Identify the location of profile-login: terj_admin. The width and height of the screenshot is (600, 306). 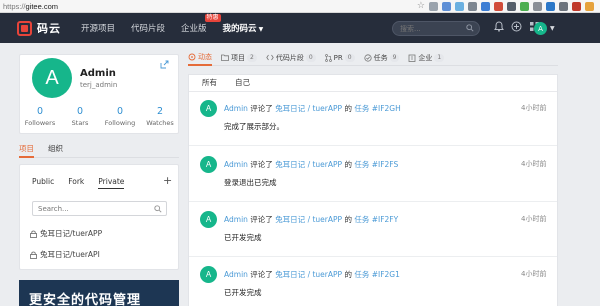
(99, 85).